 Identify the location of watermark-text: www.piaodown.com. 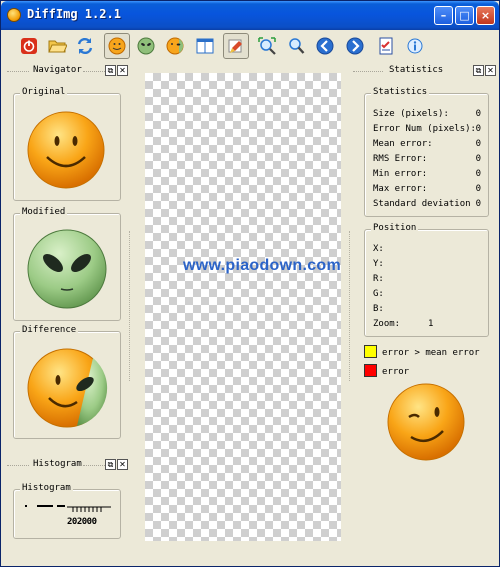
(262, 265).